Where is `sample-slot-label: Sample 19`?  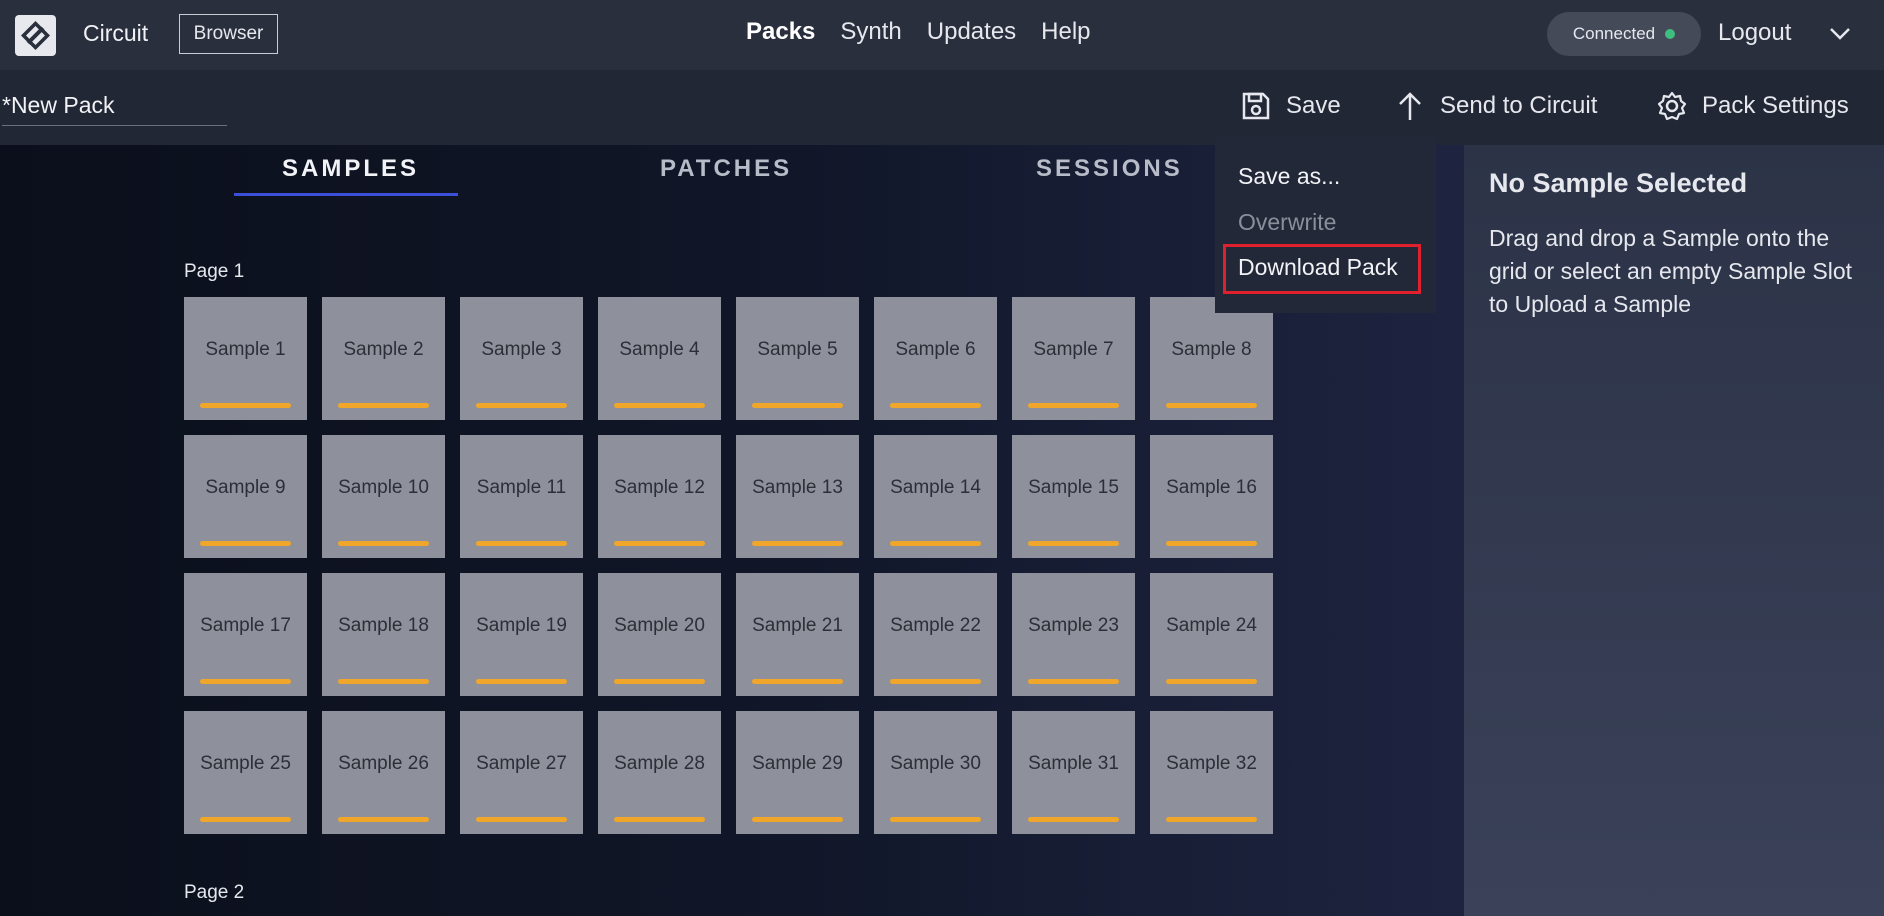
sample-slot-label: Sample 19 is located at coordinates (521, 625).